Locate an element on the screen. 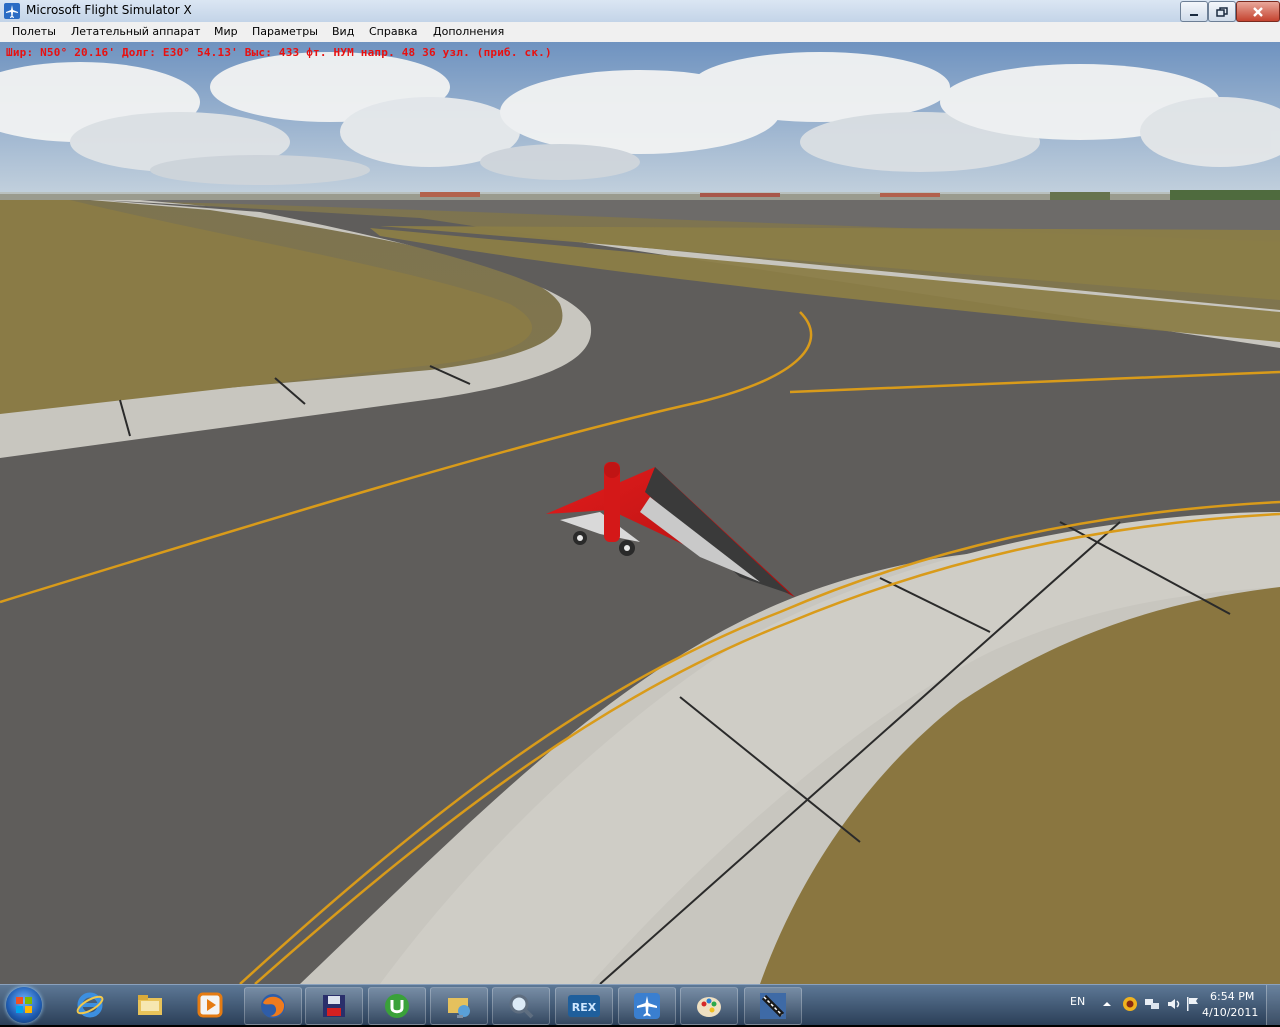 The height and width of the screenshot is (1027, 1280). taskbar-firefox is located at coordinates (273, 1006).